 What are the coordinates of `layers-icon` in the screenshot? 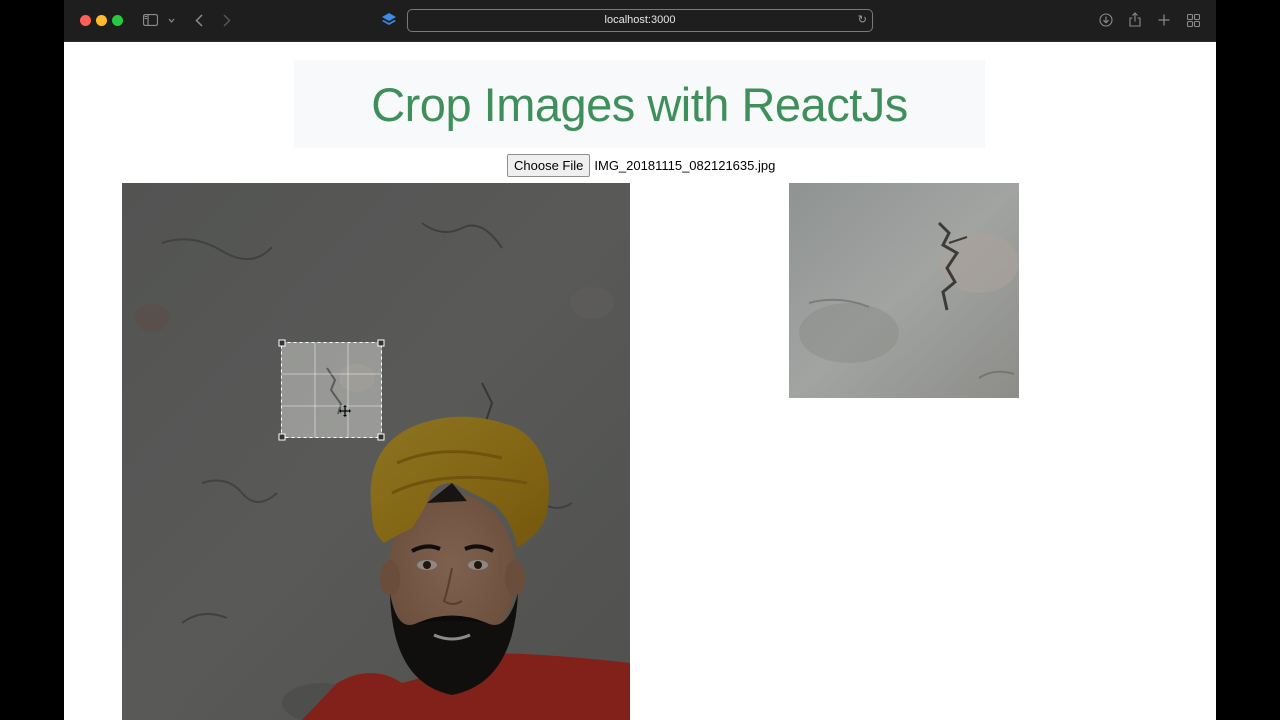 It's located at (389, 20).